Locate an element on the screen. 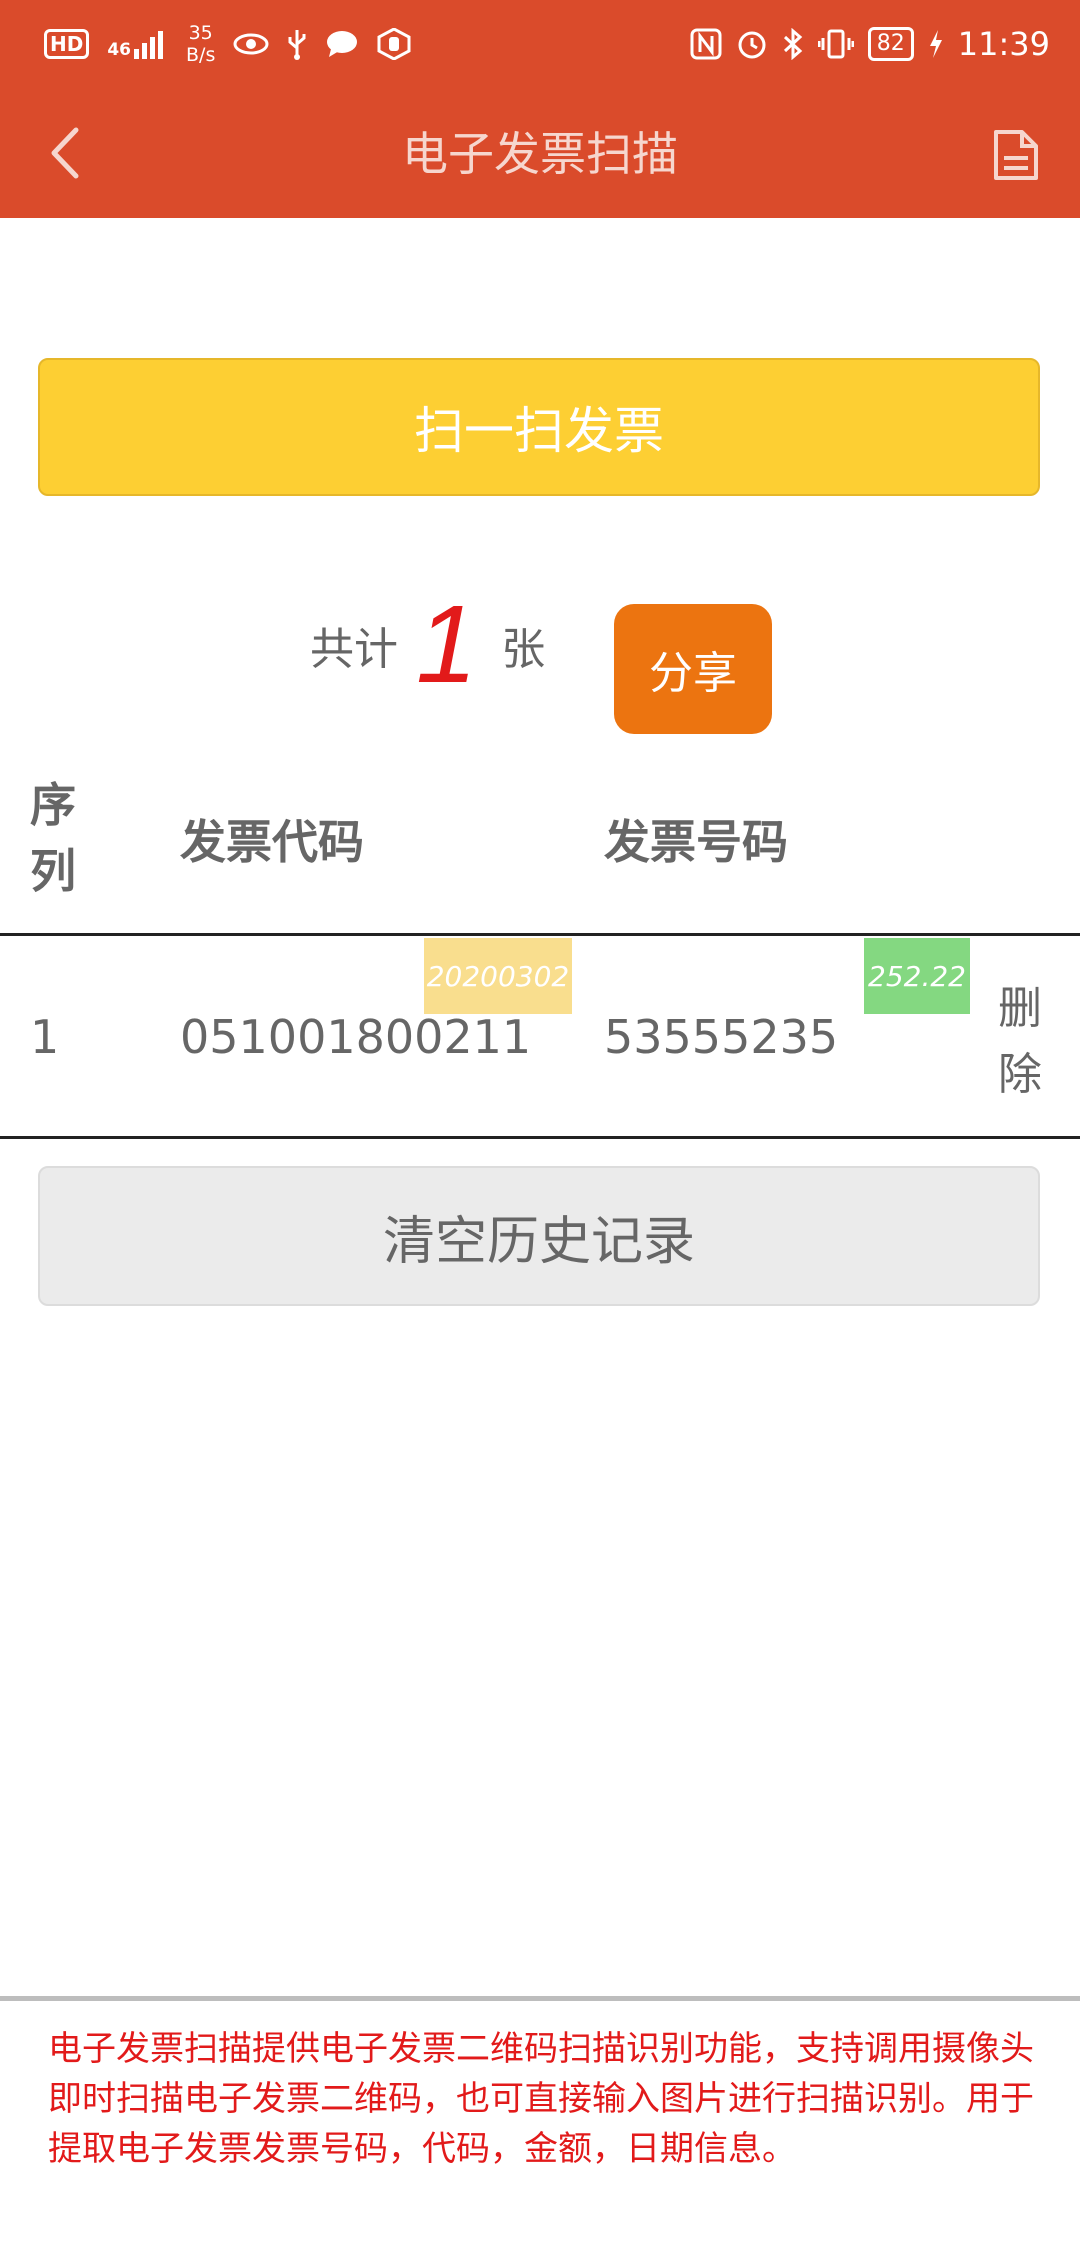 The image size is (1080, 2244). total-suffix: 张 is located at coordinates (523, 649).